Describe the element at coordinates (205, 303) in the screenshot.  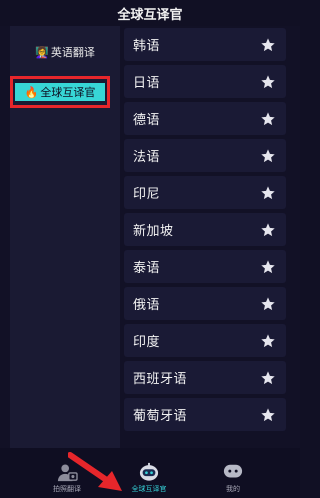
I see `language-row: 俄语` at that location.